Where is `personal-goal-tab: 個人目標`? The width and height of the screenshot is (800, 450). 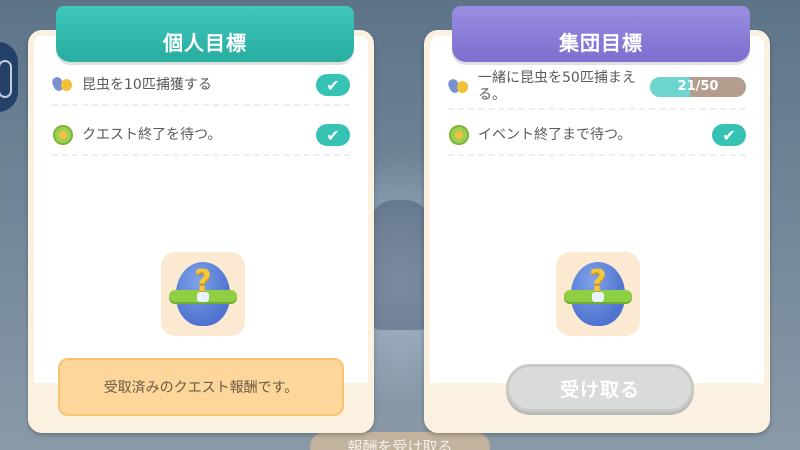 personal-goal-tab: 個人目標 is located at coordinates (205, 34).